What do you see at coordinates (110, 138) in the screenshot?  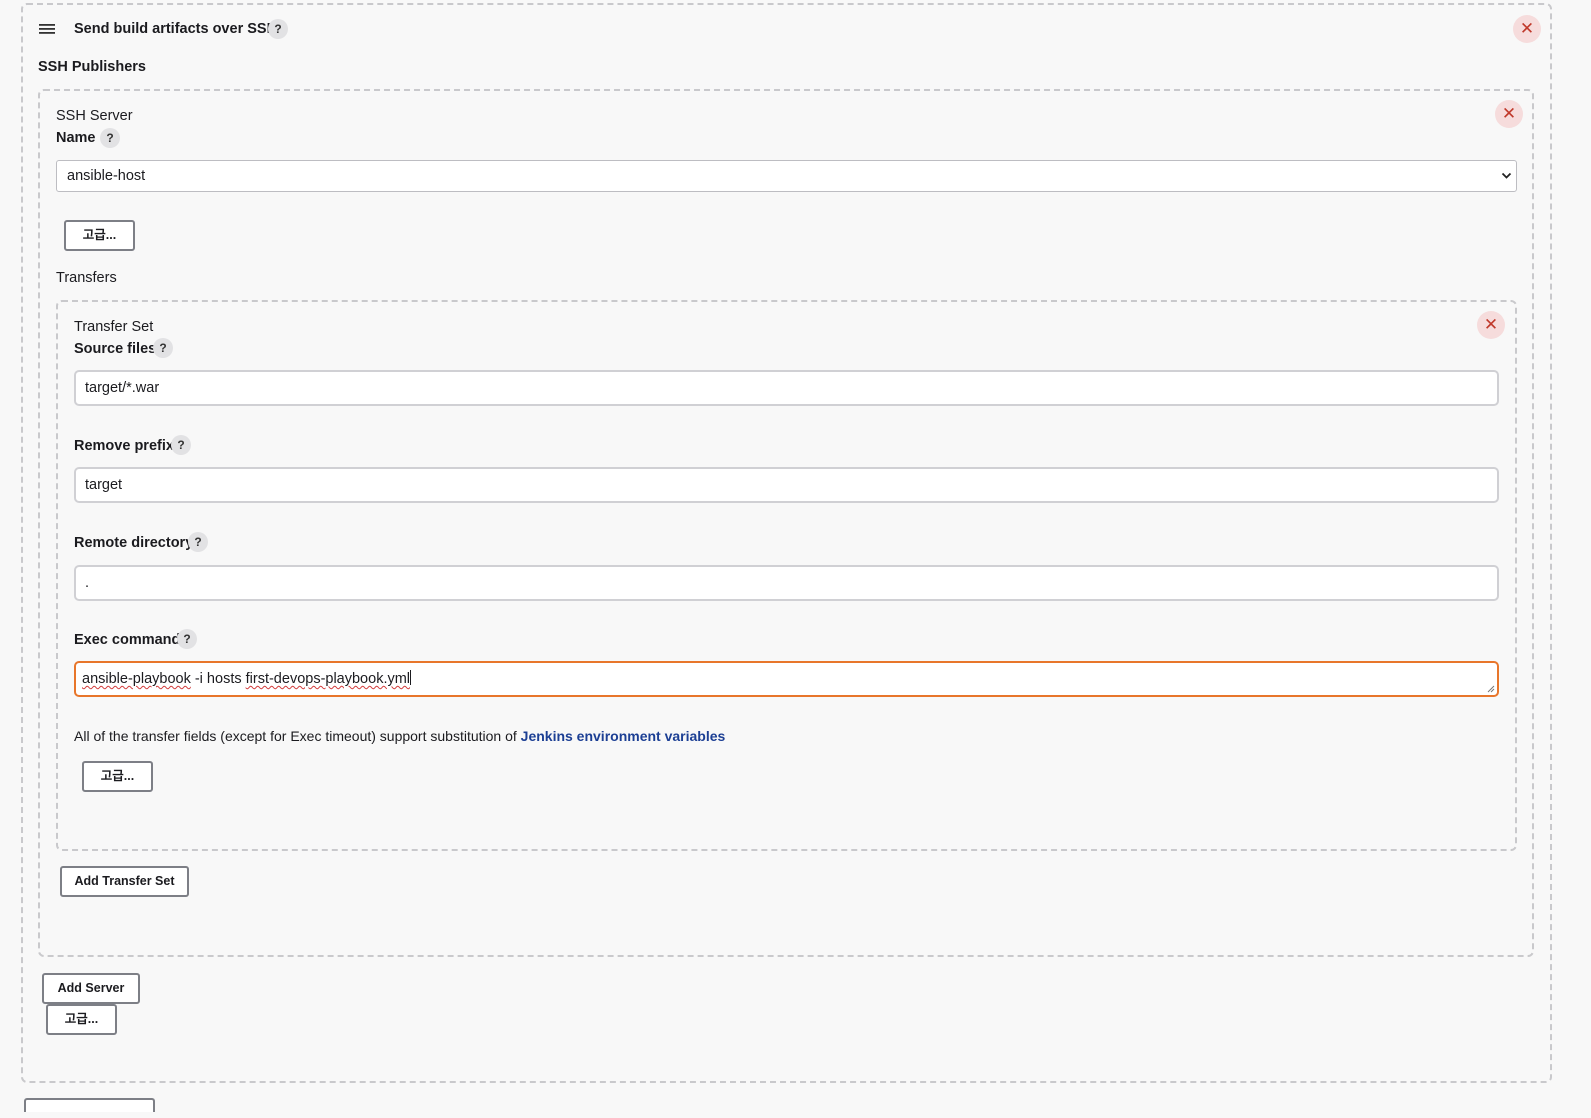 I see `name-help-icon: ?` at bounding box center [110, 138].